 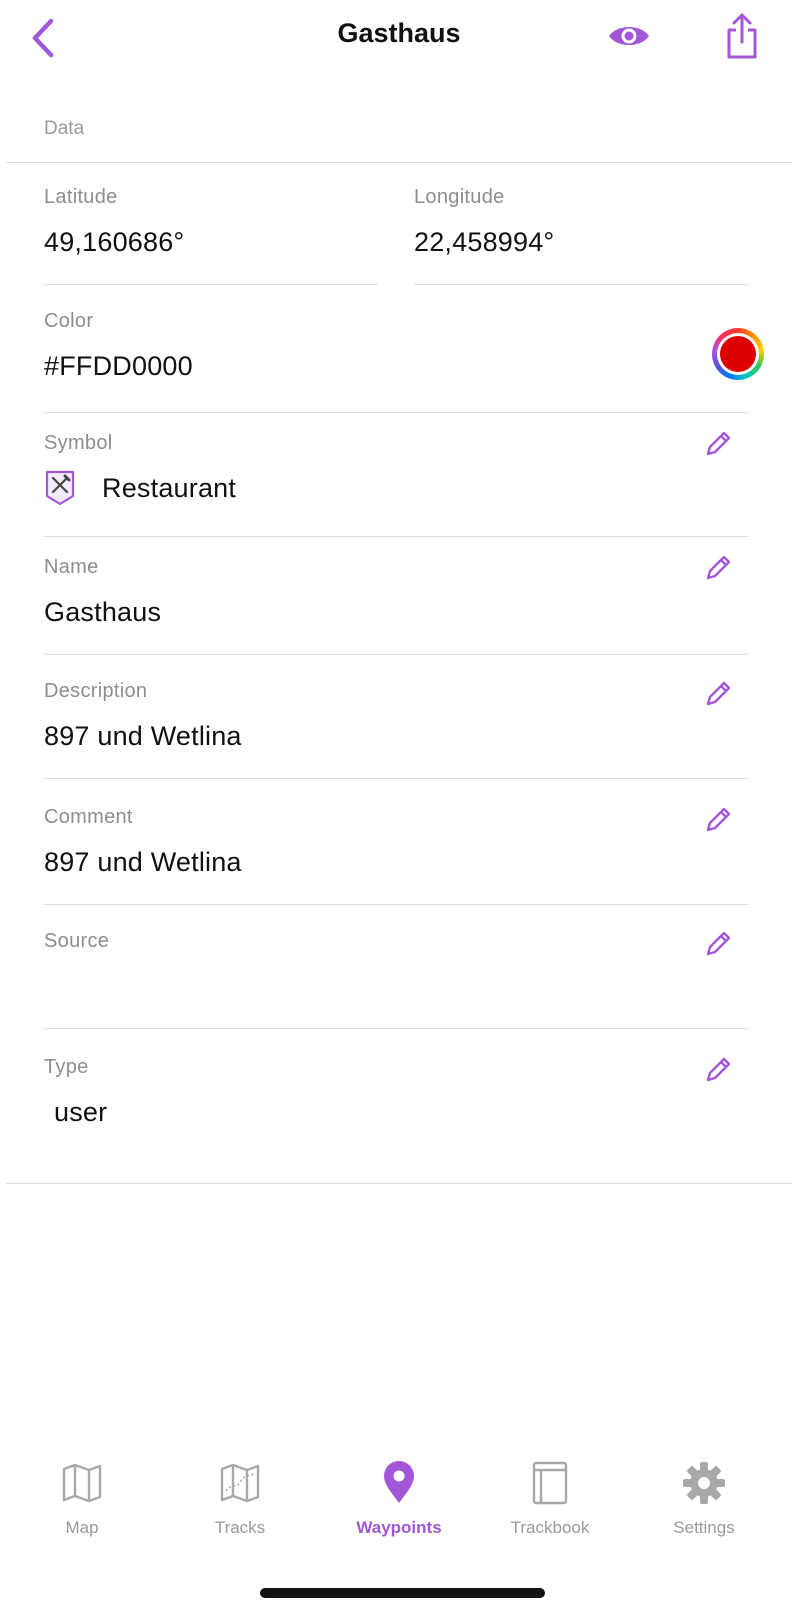 I want to click on section-bottom-divider, so click(x=399, y=1183).